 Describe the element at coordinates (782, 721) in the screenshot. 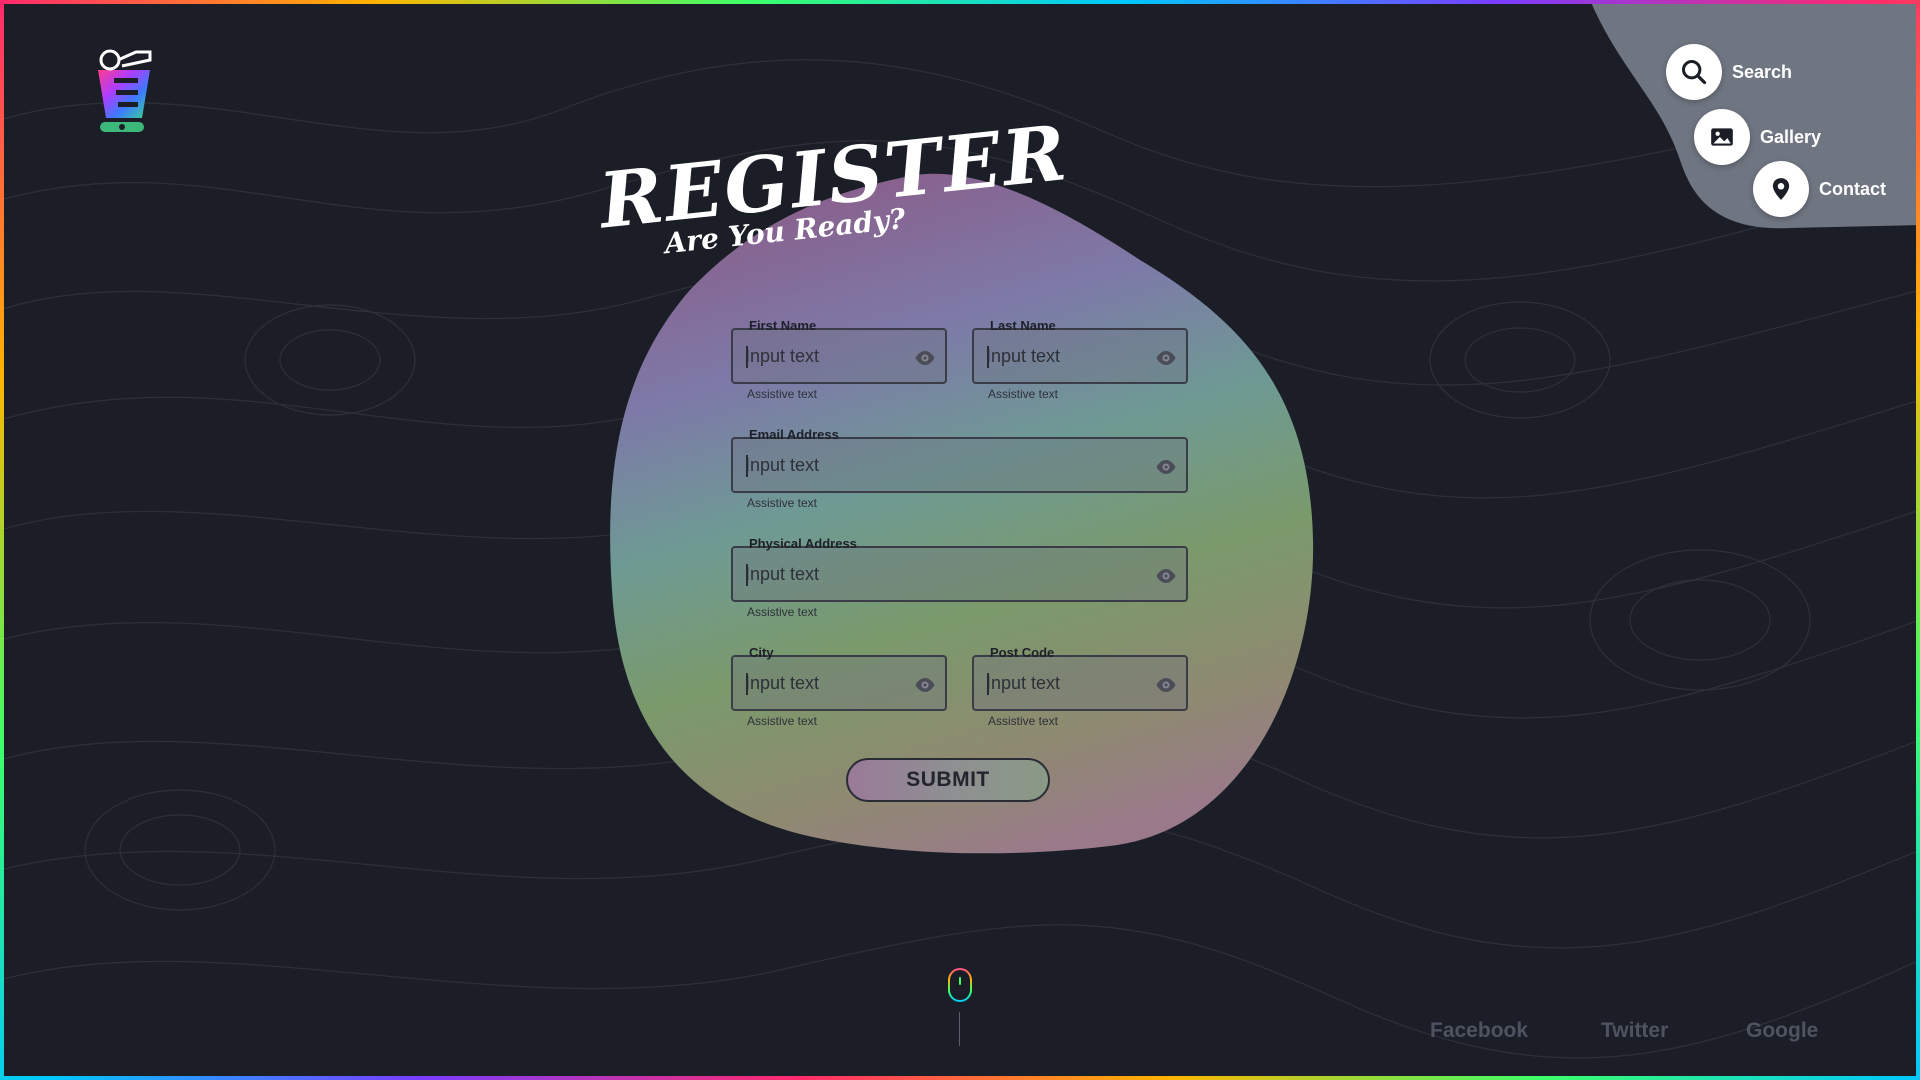

I see `city-assistive-text: Assistive text` at that location.